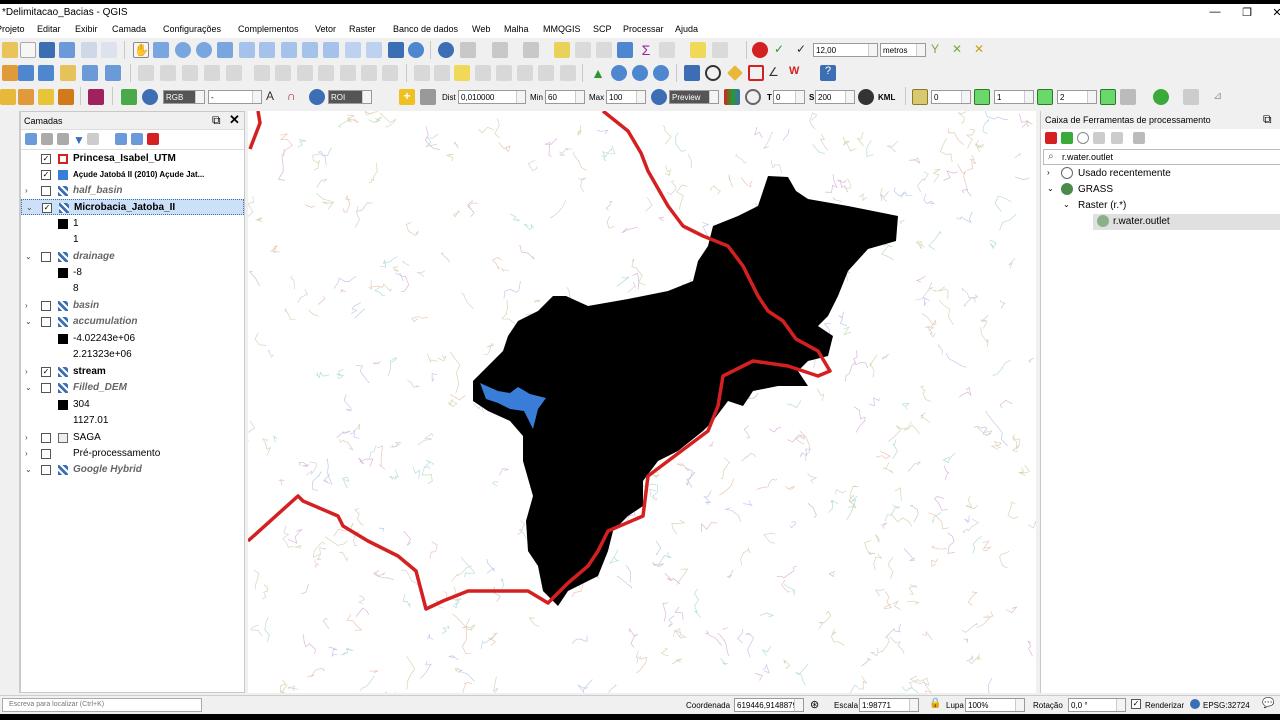 The width and height of the screenshot is (1280, 720). Describe the element at coordinates (694, 97) in the screenshot. I see `preview-toggle: Preview` at that location.